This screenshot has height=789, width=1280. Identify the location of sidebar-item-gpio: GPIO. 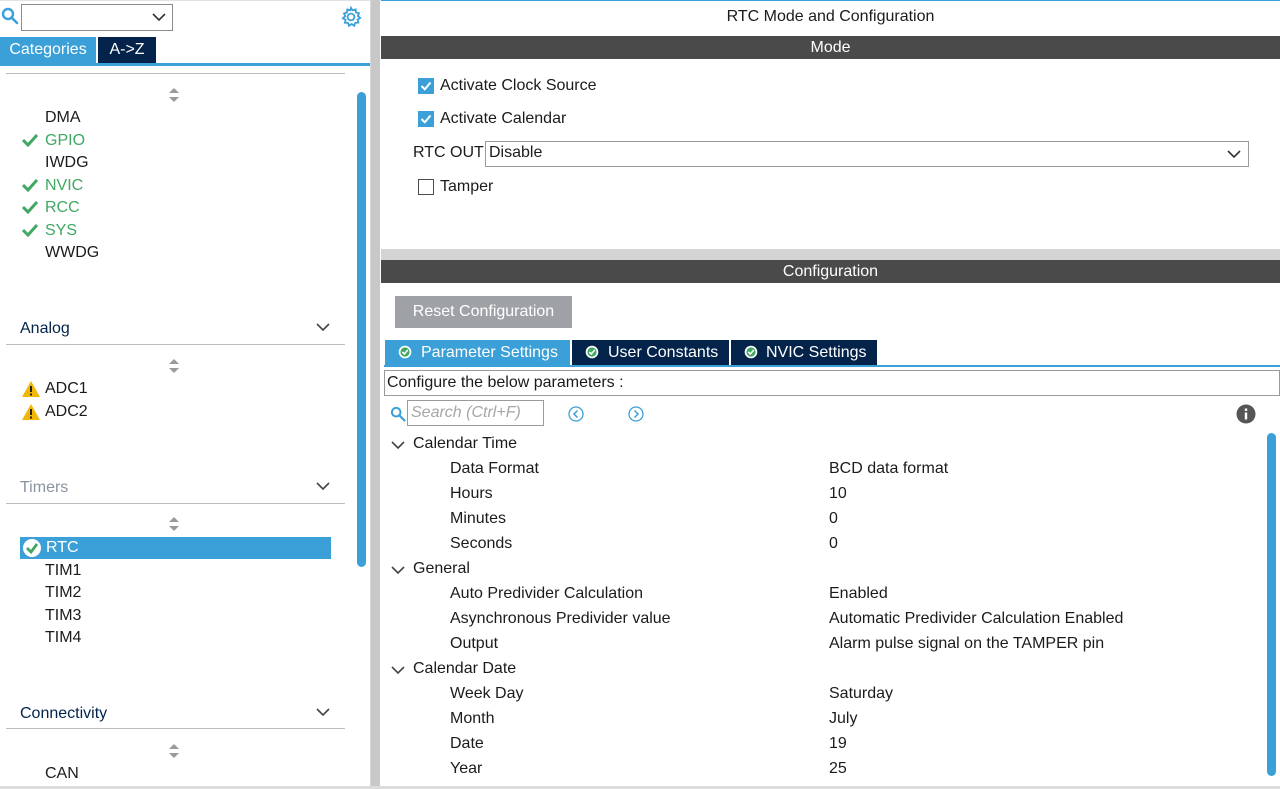
(65, 141).